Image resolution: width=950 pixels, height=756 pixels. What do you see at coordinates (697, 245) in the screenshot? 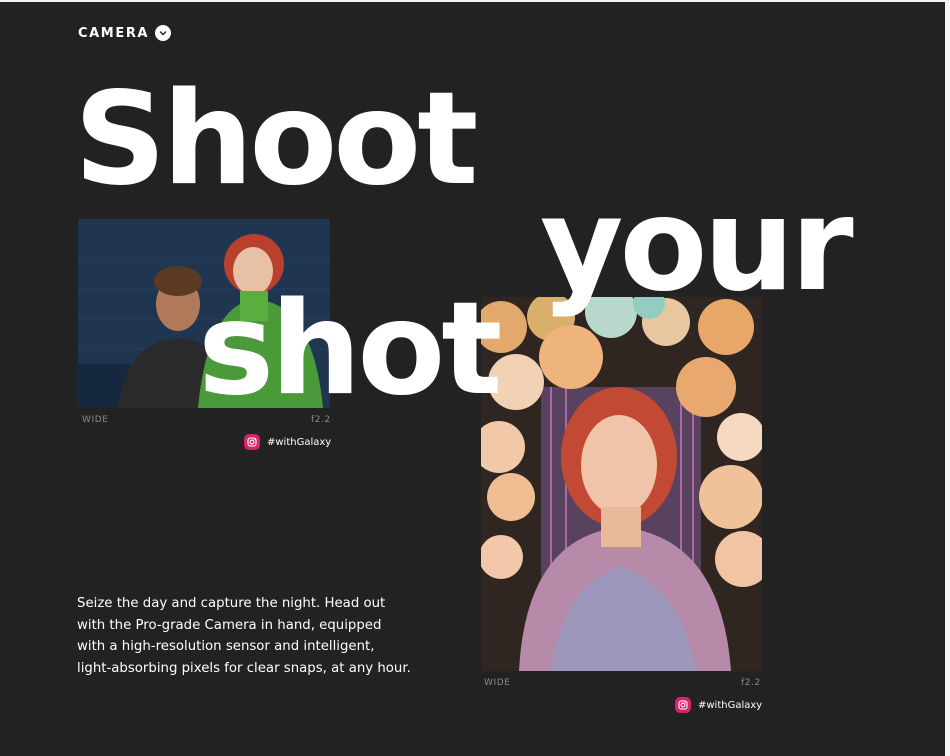
I see `headline-line-2: your` at bounding box center [697, 245].